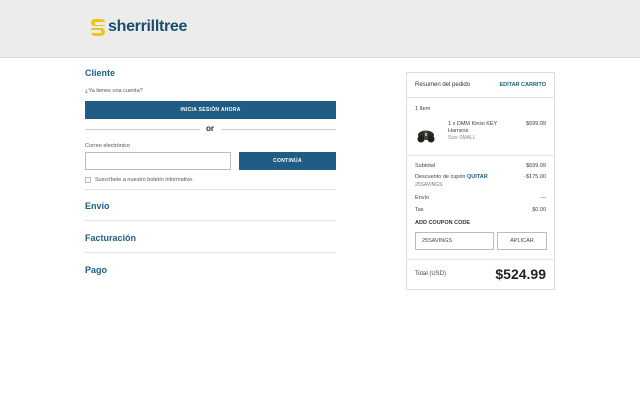 Image resolution: width=640 pixels, height=396 pixels. Describe the element at coordinates (543, 198) in the screenshot. I see `shipping-value: —` at that location.